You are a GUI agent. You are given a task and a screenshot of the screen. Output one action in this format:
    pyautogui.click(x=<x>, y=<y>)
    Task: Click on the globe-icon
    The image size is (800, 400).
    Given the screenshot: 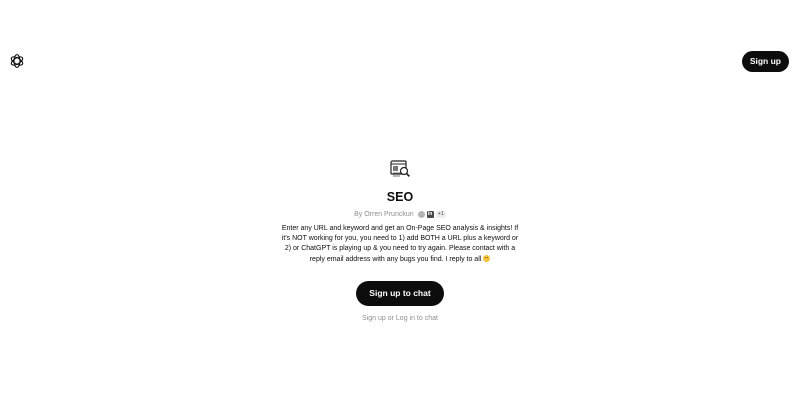 What is the action you would take?
    pyautogui.click(x=421, y=214)
    